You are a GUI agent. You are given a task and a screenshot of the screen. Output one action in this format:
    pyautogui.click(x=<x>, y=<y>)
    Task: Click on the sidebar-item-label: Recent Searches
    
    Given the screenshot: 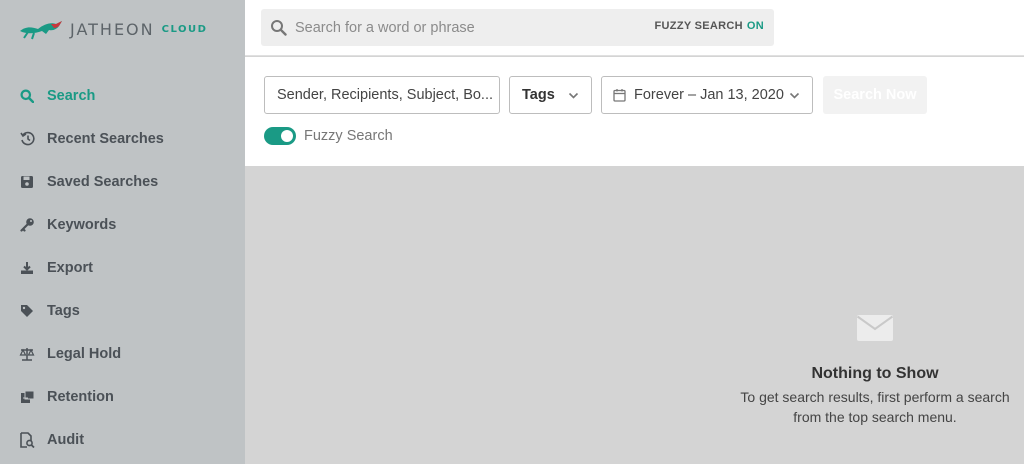 What is the action you would take?
    pyautogui.click(x=105, y=138)
    